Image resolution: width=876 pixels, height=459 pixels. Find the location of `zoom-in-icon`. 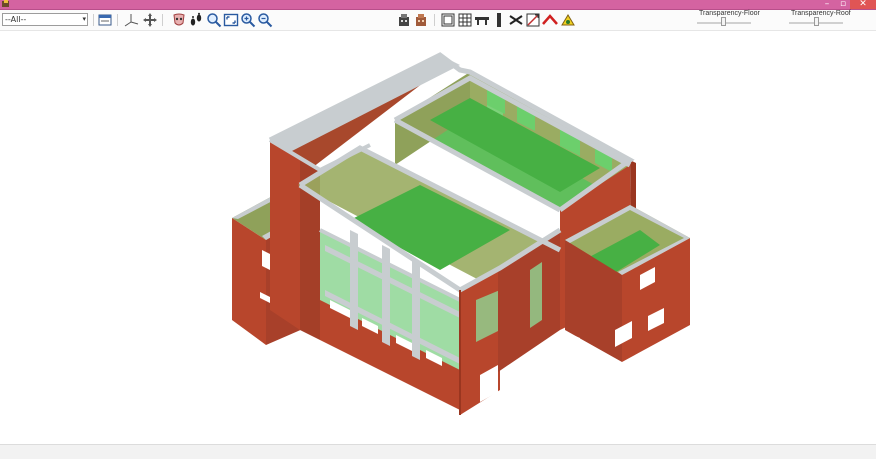

zoom-in-icon is located at coordinates (248, 20).